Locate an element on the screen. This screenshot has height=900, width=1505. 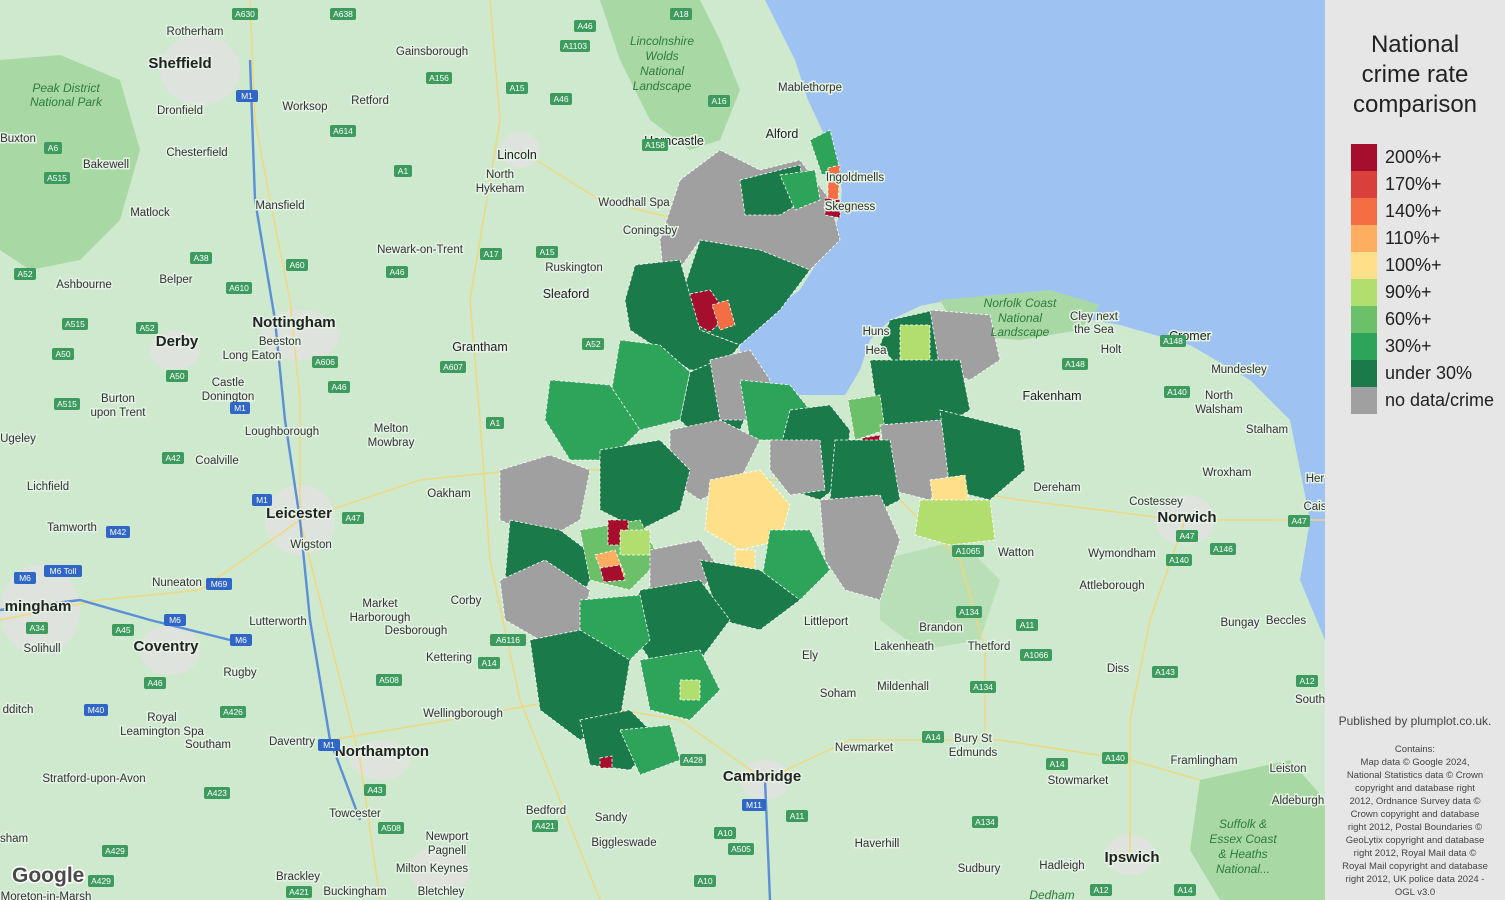
svg-text: A606 is located at coordinates (325, 362).